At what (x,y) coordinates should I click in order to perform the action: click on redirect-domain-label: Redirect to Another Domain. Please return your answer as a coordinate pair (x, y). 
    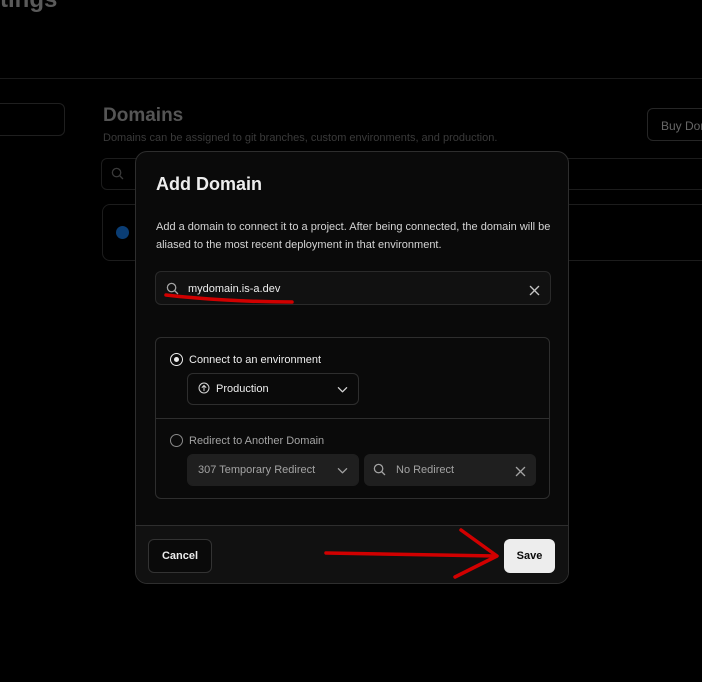
    Looking at the image, I should click on (257, 440).